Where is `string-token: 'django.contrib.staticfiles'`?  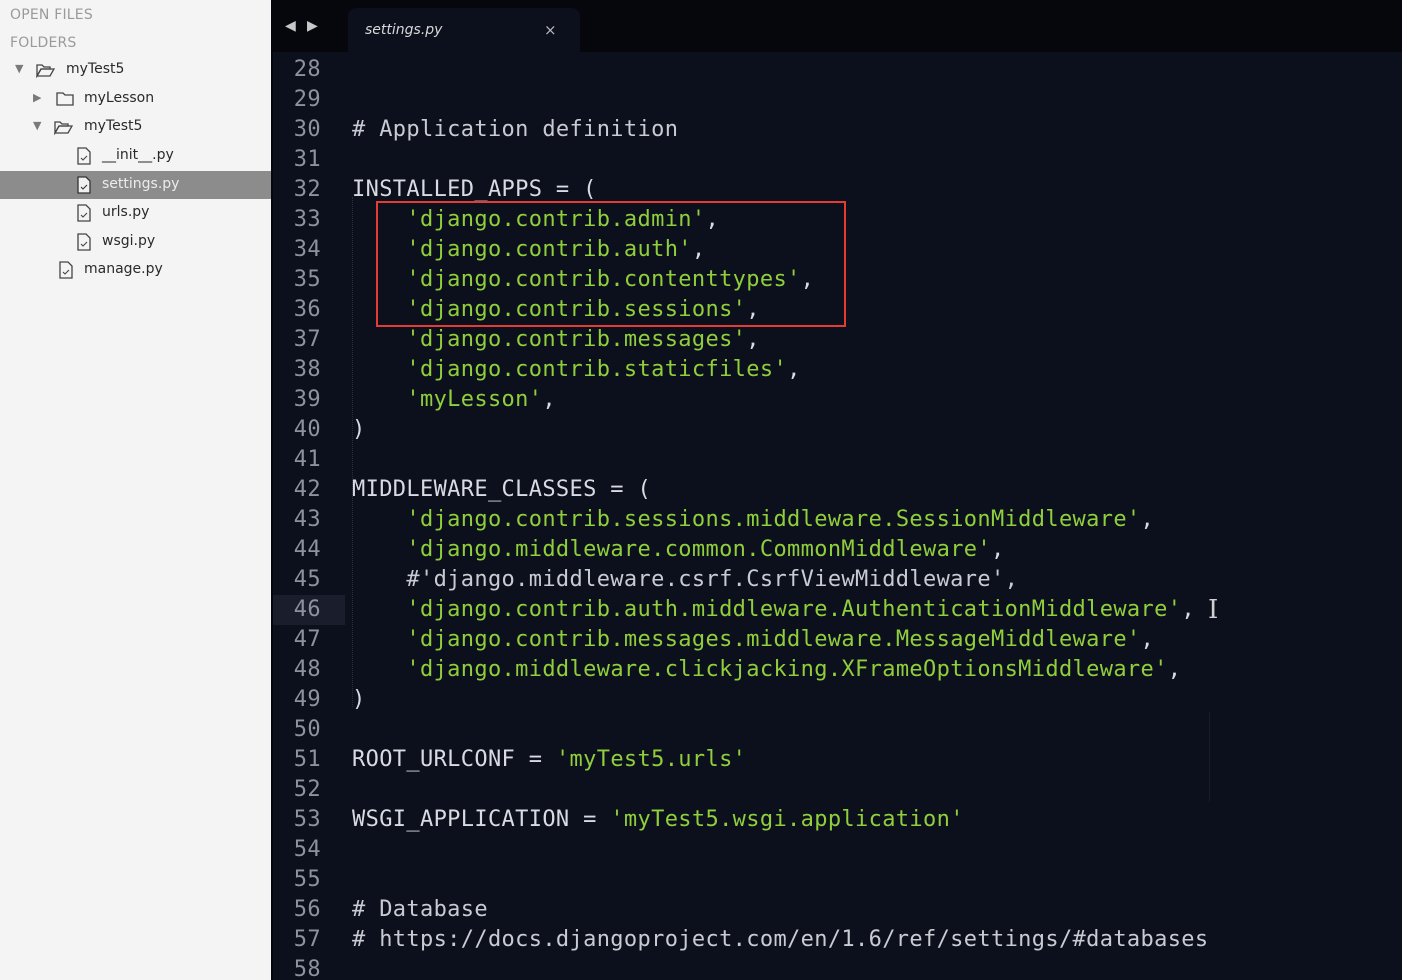
string-token: 'django.contrib.staticfiles' is located at coordinates (597, 369).